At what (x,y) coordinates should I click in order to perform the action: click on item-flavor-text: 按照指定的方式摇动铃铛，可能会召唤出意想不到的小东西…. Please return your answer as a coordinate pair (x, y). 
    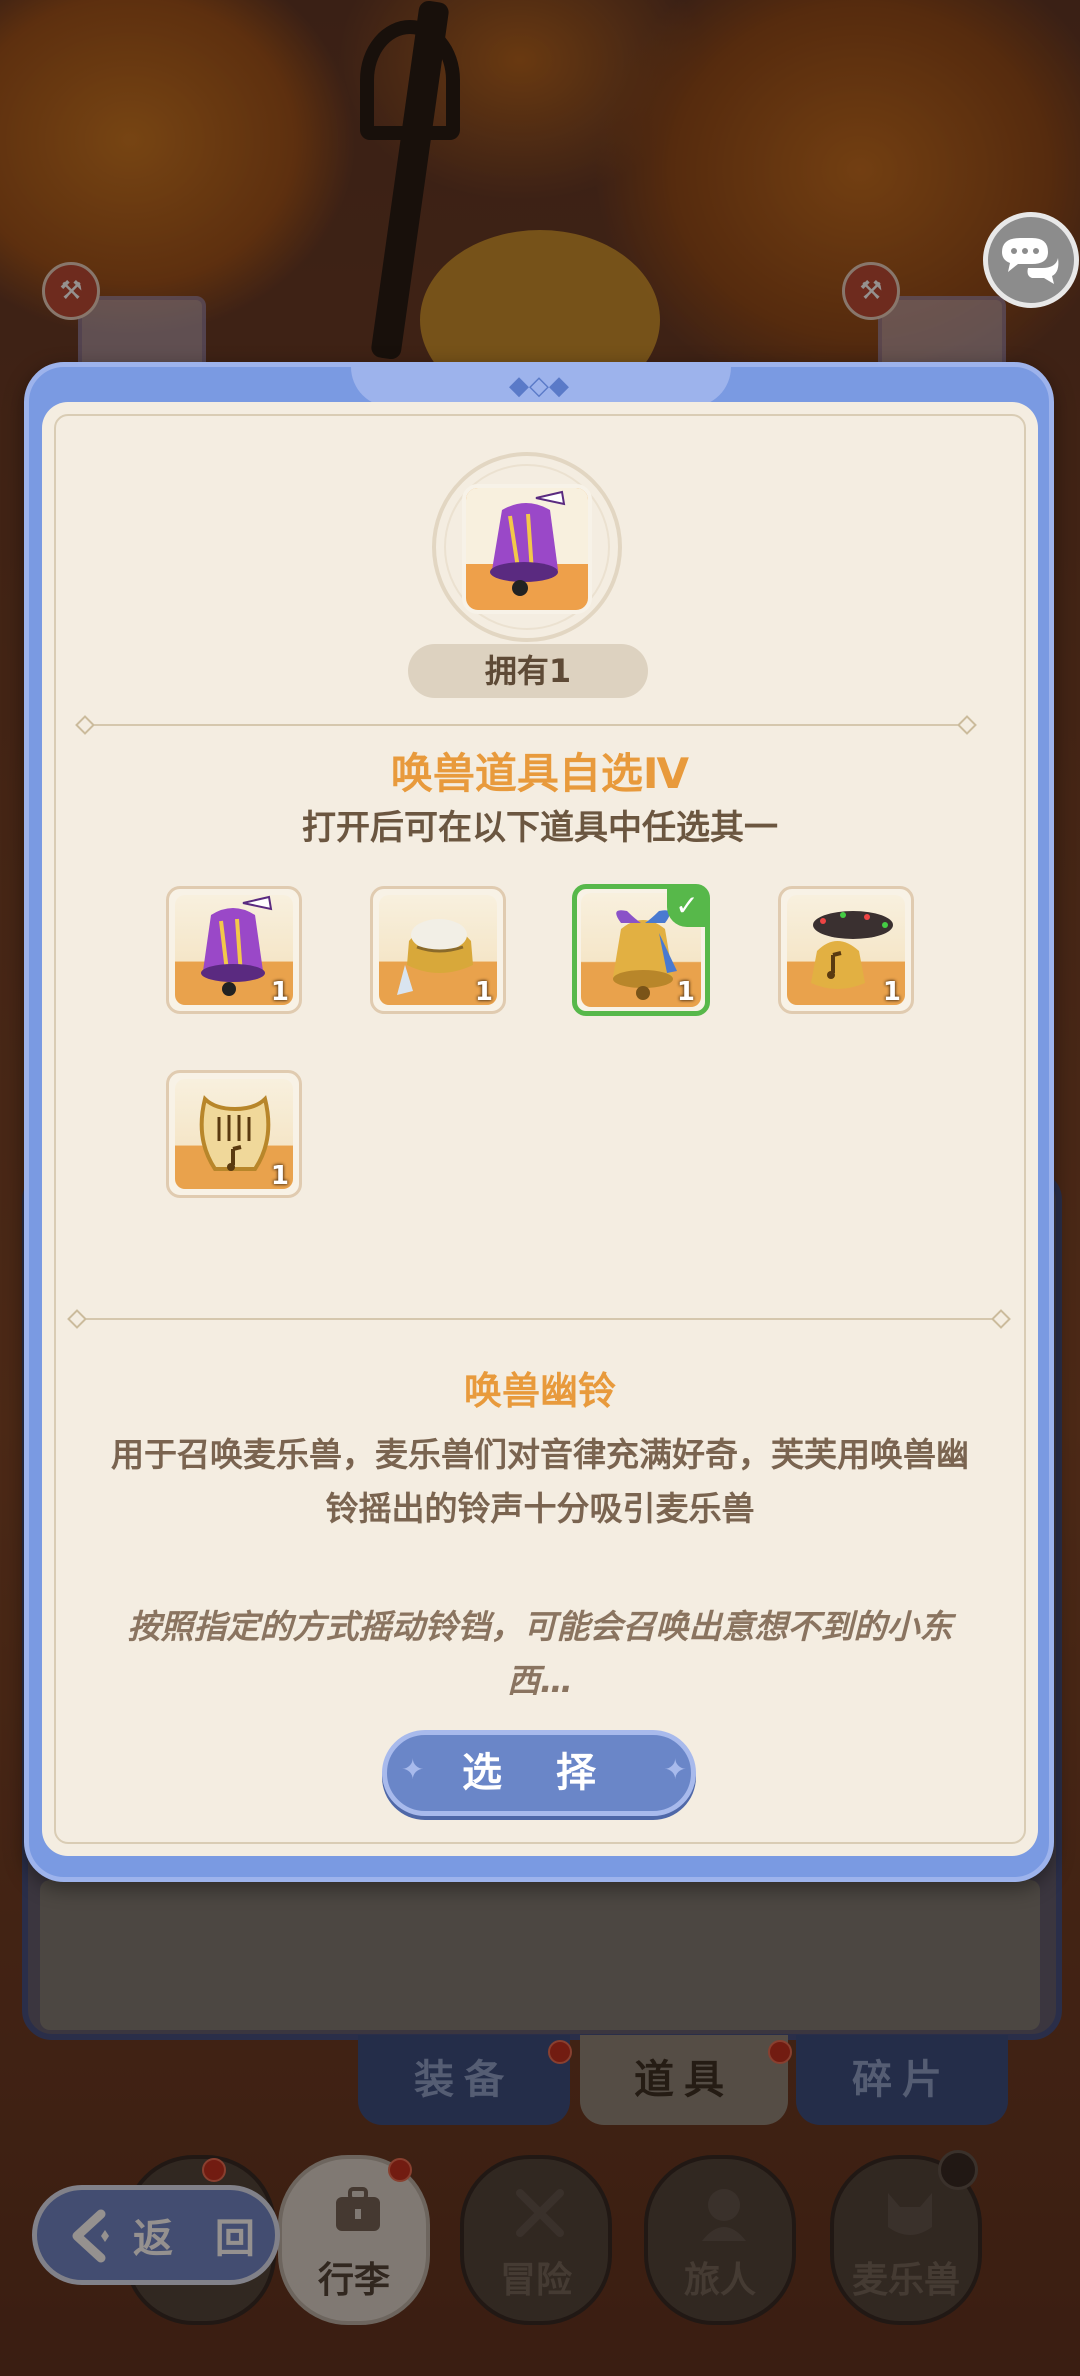
    Looking at the image, I should click on (540, 1653).